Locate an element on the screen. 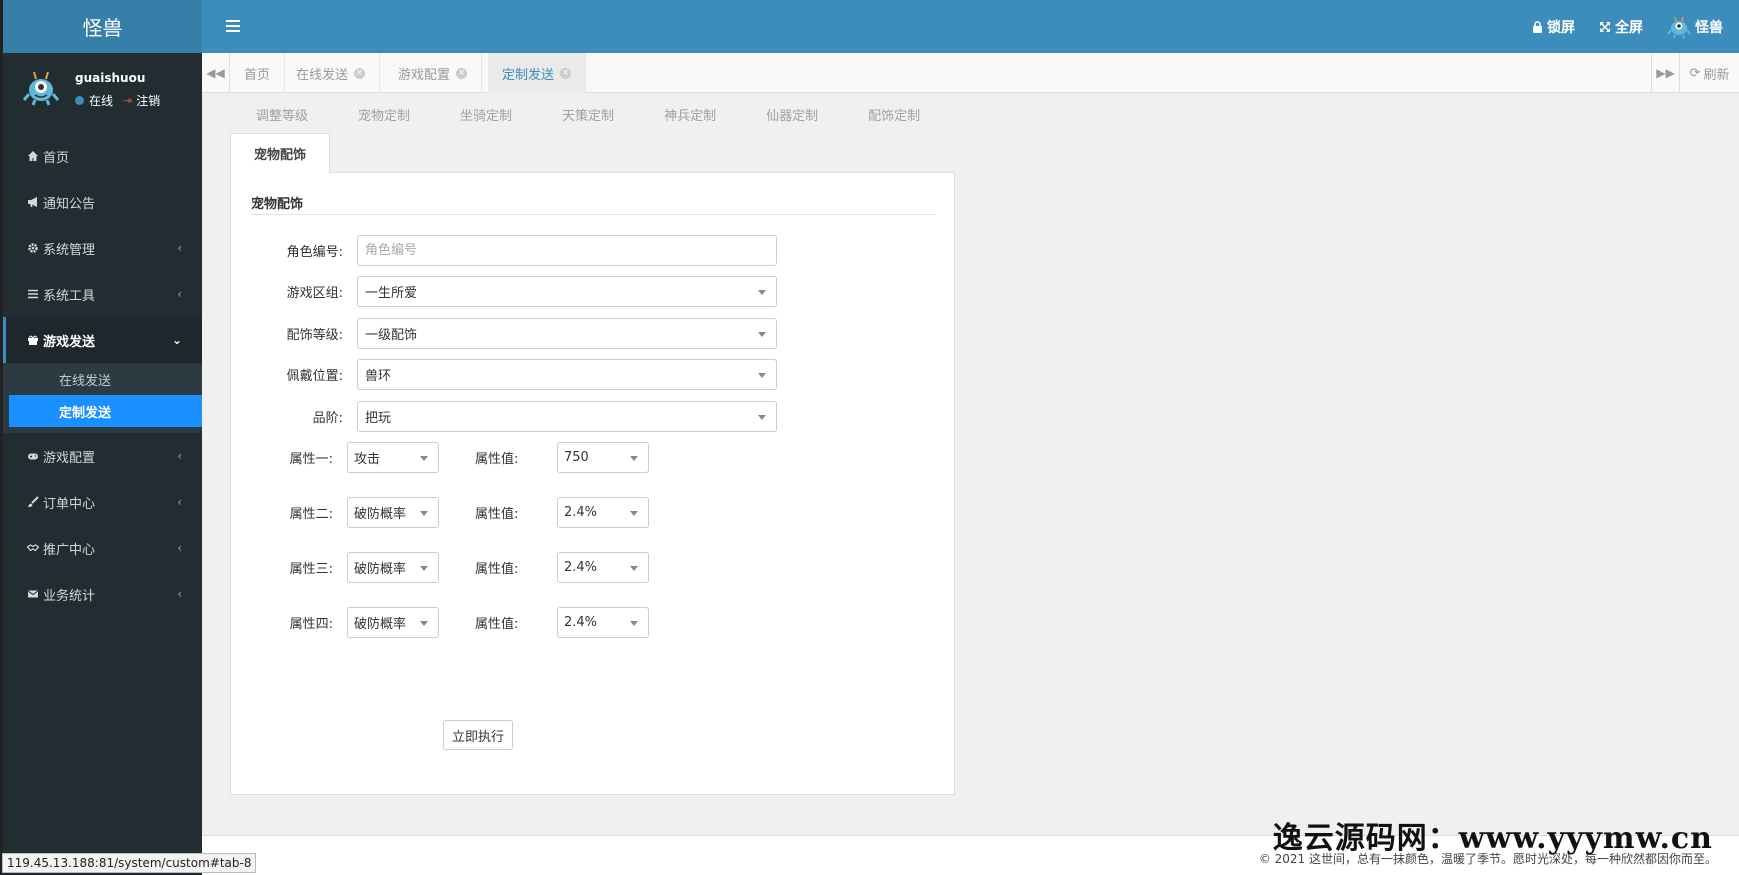  fullscreen-button: 全屏 is located at coordinates (1621, 27).